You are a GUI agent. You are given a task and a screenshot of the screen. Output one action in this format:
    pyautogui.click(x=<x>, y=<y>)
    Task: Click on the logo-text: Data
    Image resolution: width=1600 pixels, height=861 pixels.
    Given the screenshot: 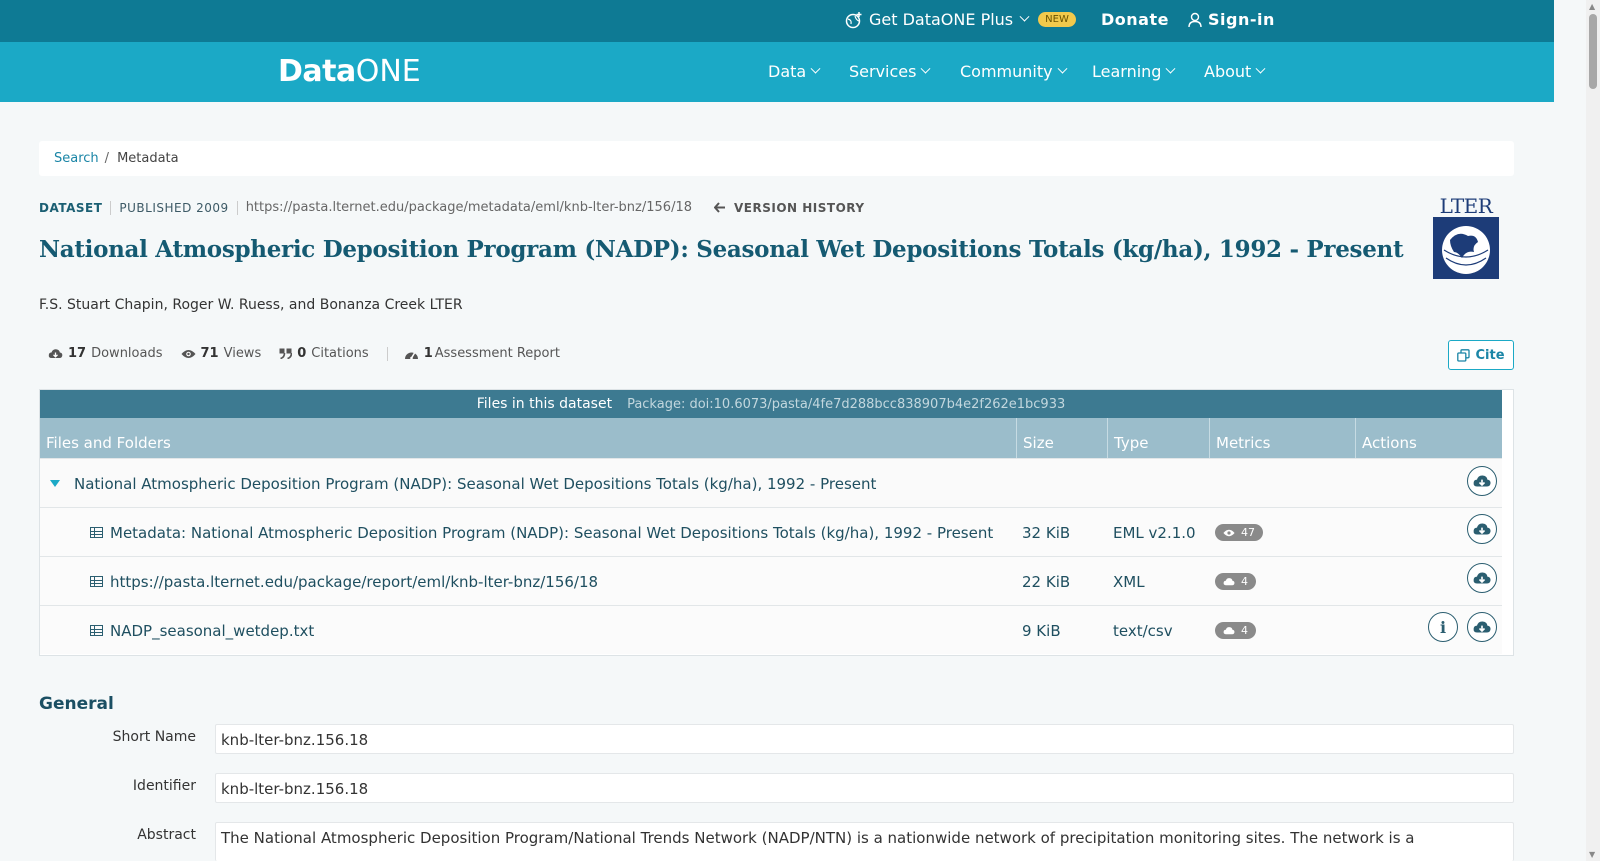 What is the action you would take?
    pyautogui.click(x=317, y=71)
    